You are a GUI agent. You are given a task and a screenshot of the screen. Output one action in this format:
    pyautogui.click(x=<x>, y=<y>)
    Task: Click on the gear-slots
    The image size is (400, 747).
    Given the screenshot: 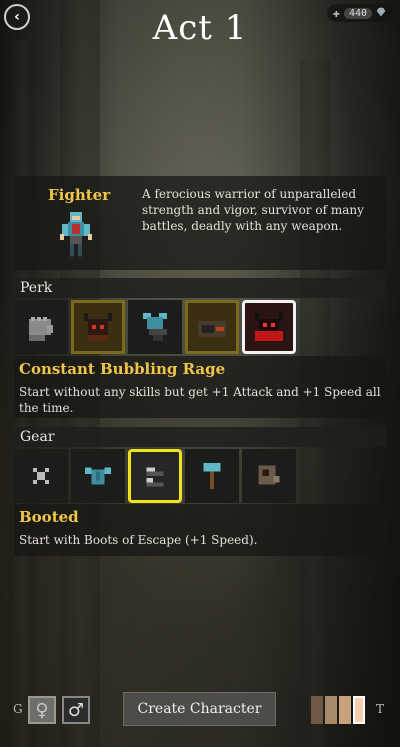 What is the action you would take?
    pyautogui.click(x=156, y=476)
    